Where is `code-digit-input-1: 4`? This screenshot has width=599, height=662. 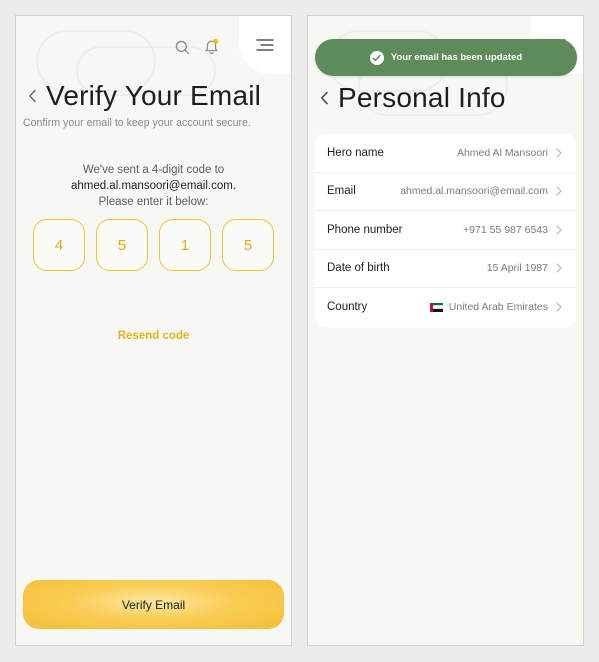
code-digit-input-1: 4 is located at coordinates (59, 245).